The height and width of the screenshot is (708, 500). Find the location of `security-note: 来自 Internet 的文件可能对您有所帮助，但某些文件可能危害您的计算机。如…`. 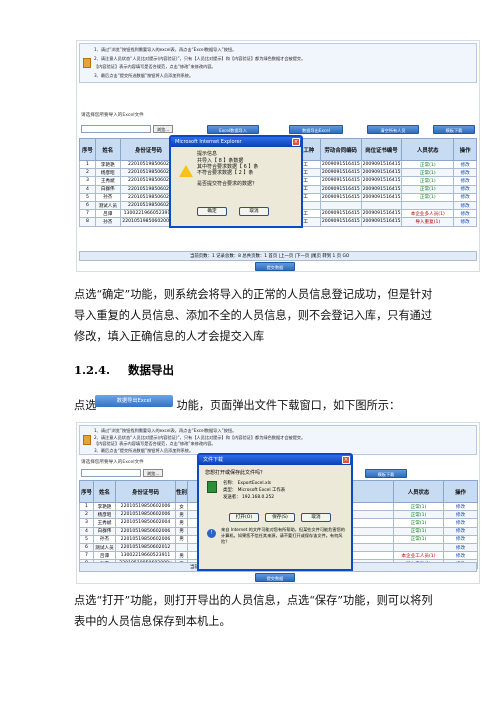

security-note: 来自 Internet 的文件可能对您有所帮助，但某些文件可能危害您的计算机。如… is located at coordinates (283, 535).